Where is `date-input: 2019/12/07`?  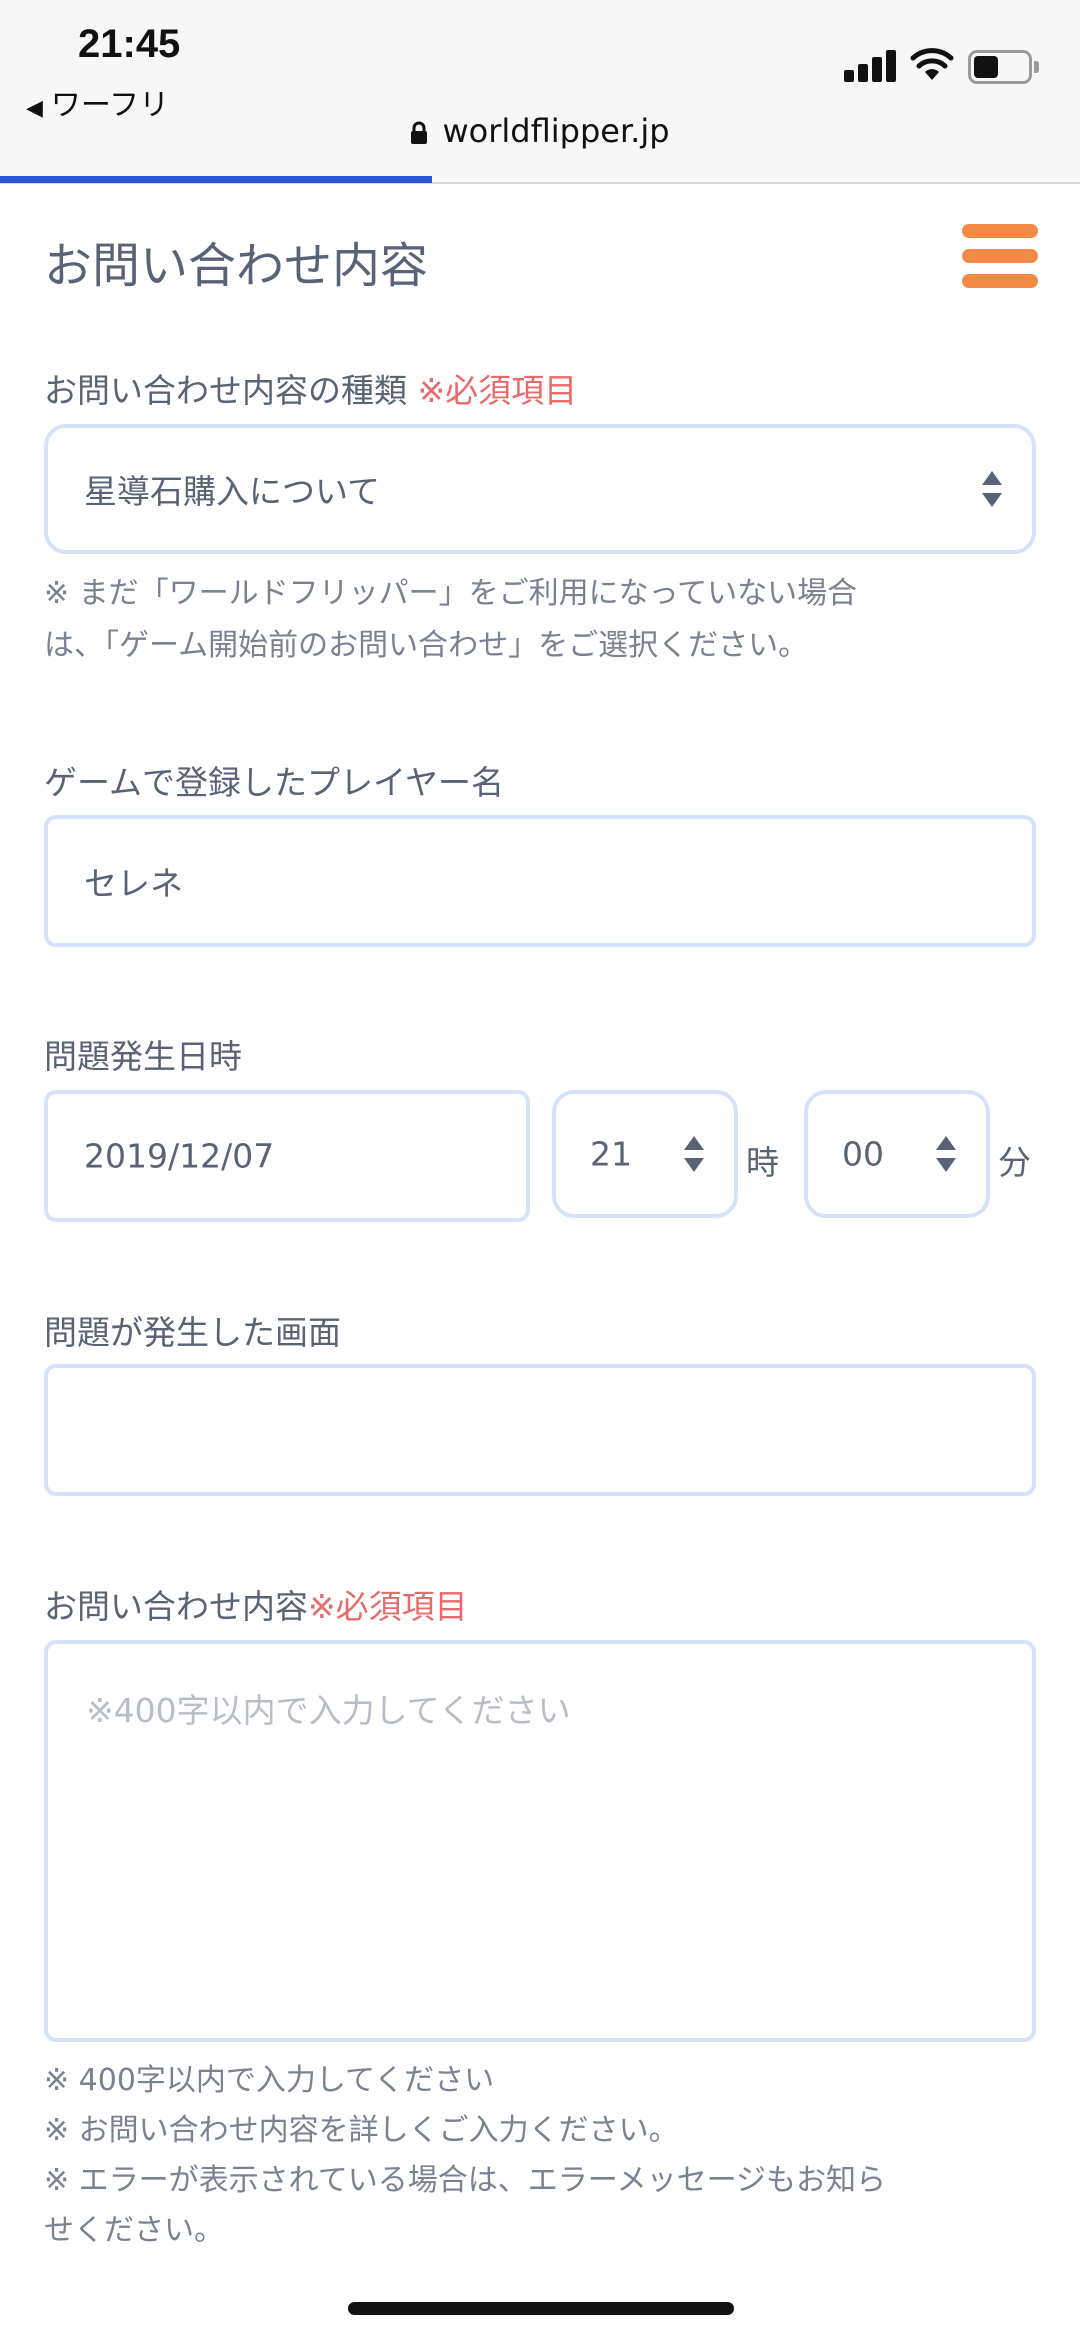 date-input: 2019/12/07 is located at coordinates (287, 1156).